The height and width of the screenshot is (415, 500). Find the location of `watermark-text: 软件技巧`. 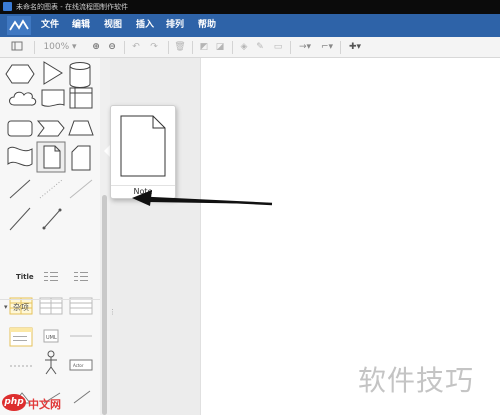

watermark-text: 软件技巧 is located at coordinates (416, 380).